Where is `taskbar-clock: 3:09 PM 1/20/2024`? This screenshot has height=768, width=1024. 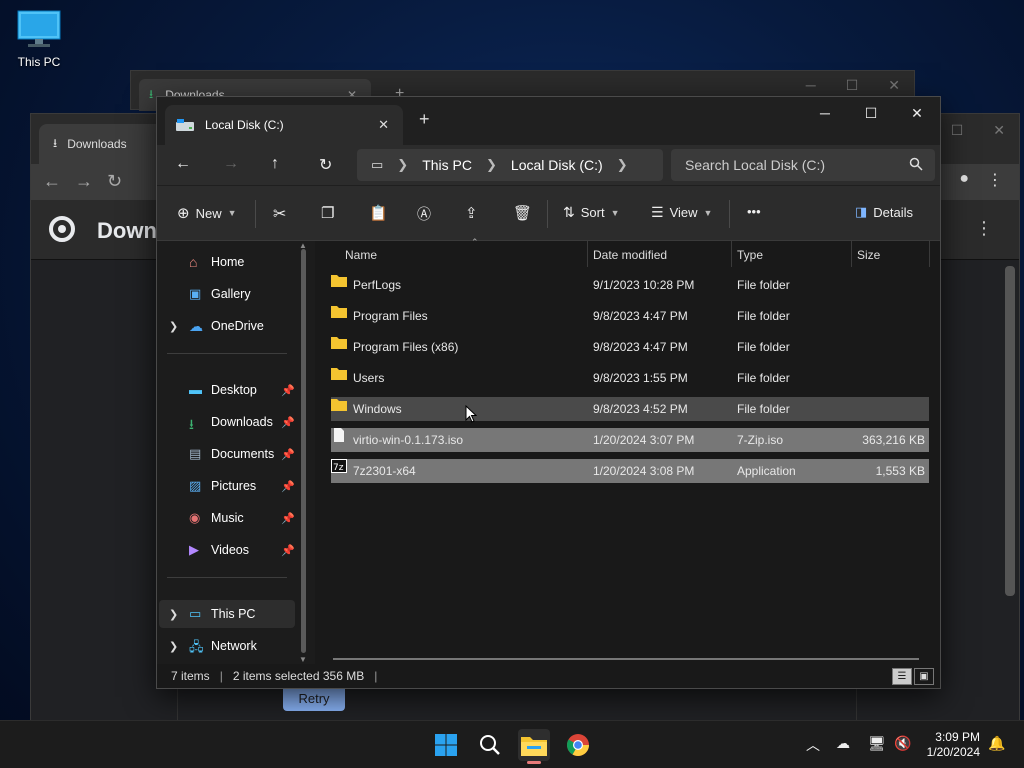 taskbar-clock: 3:09 PM 1/20/2024 is located at coordinates (949, 745).